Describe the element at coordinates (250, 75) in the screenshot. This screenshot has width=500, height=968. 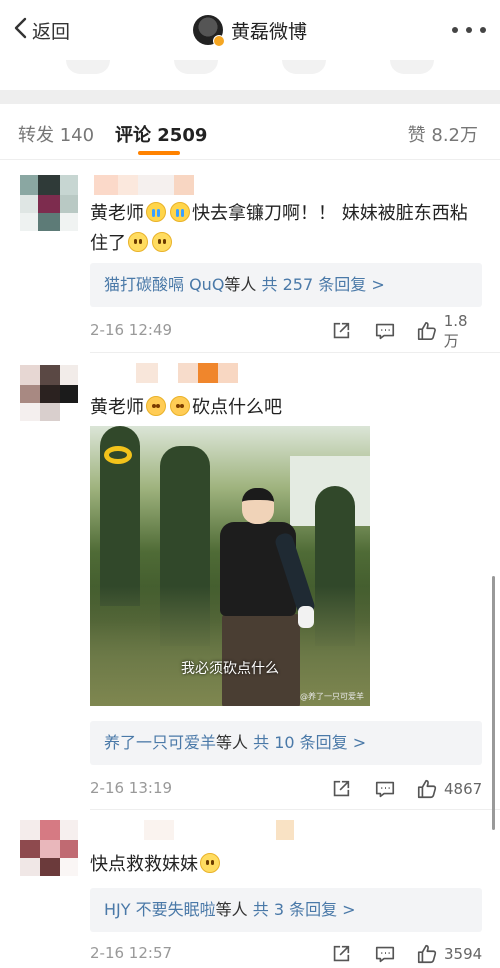
I see `action-strip` at that location.